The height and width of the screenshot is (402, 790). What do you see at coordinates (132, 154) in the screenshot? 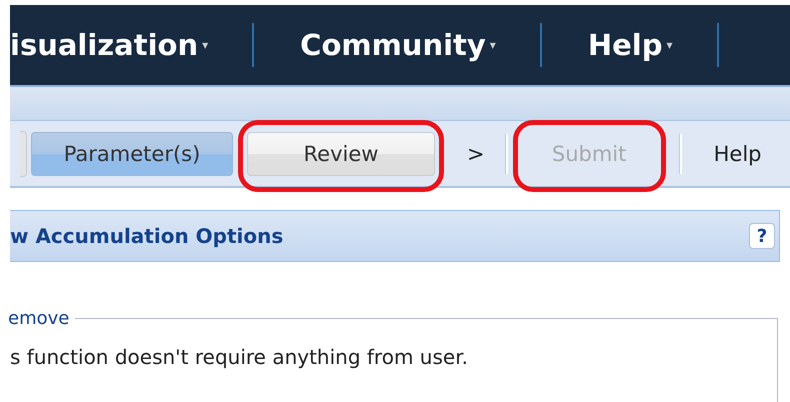
I see `toolbar-button: Parameter(s)` at bounding box center [132, 154].